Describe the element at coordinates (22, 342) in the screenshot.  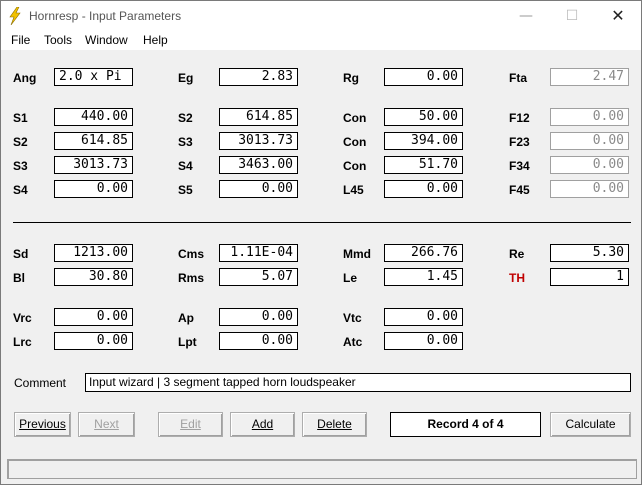
I see `label-lrc: Lrc` at that location.